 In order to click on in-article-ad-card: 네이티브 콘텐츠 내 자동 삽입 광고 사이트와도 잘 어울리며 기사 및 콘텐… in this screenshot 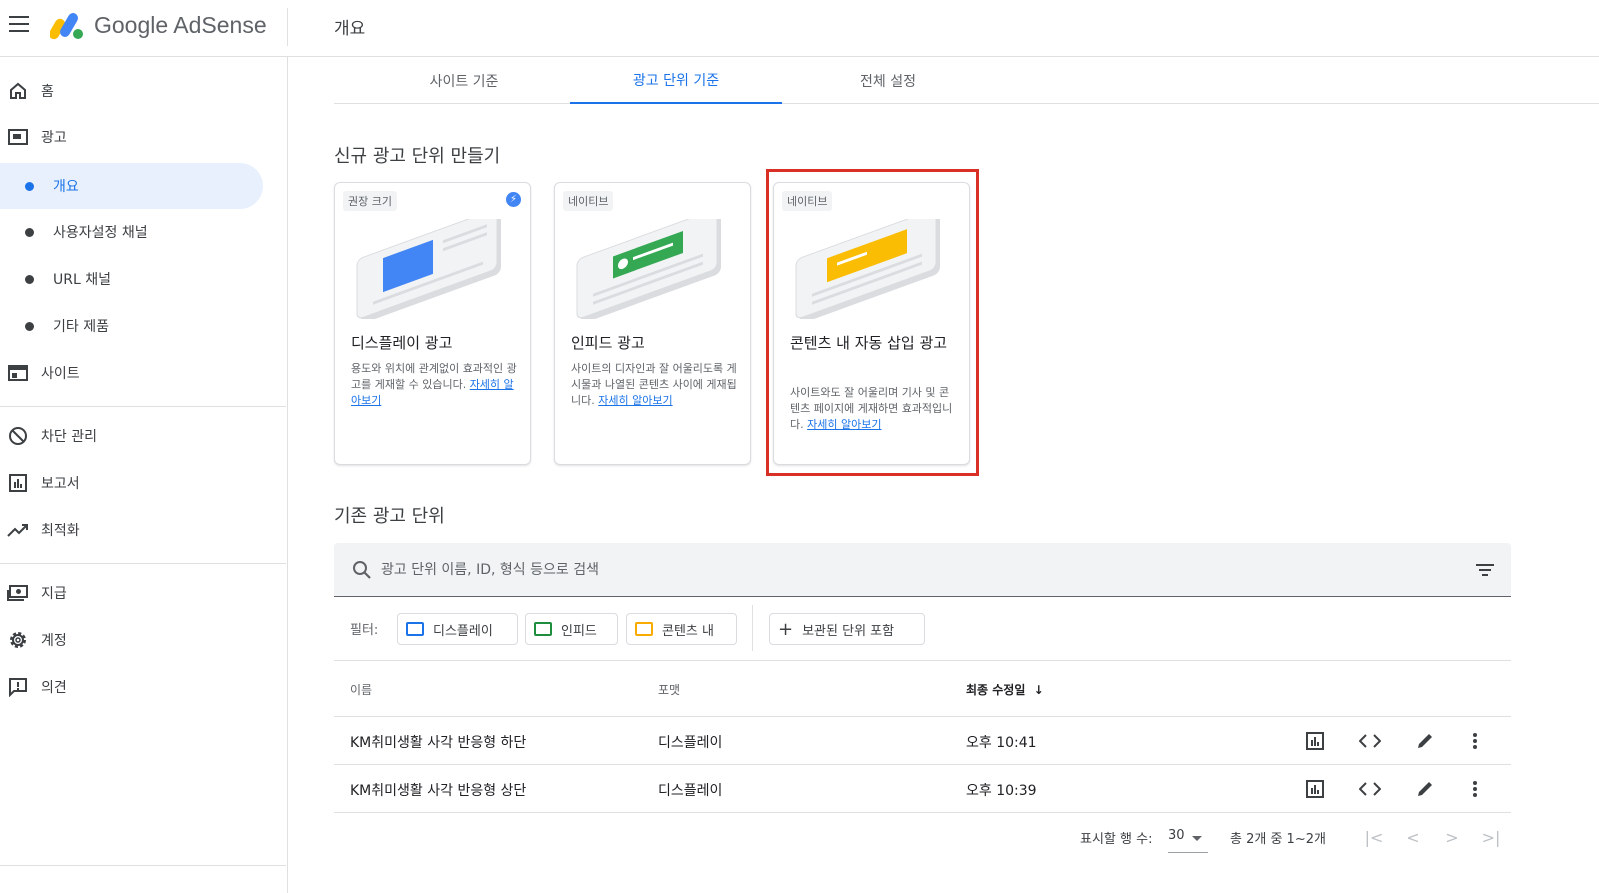, I will do `click(871, 323)`.